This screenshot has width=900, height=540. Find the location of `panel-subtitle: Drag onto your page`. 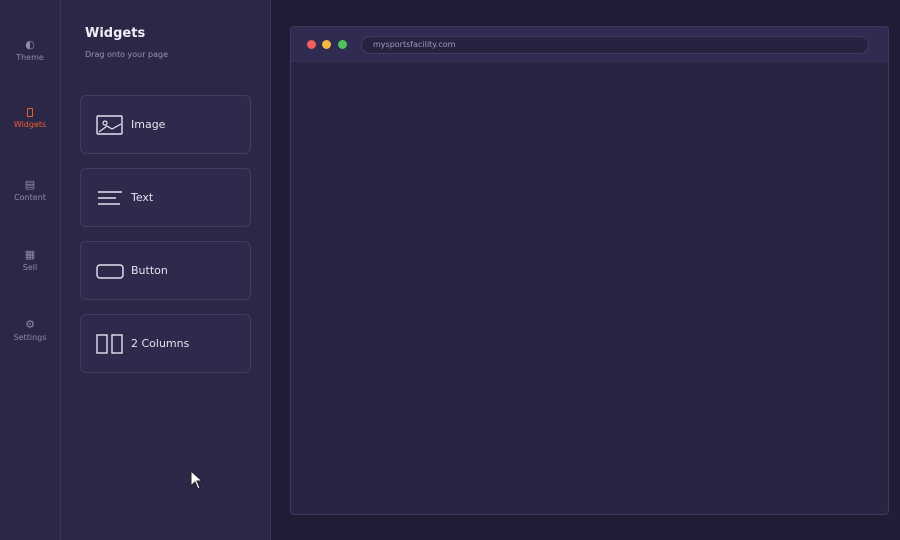

panel-subtitle: Drag onto your page is located at coordinates (127, 54).